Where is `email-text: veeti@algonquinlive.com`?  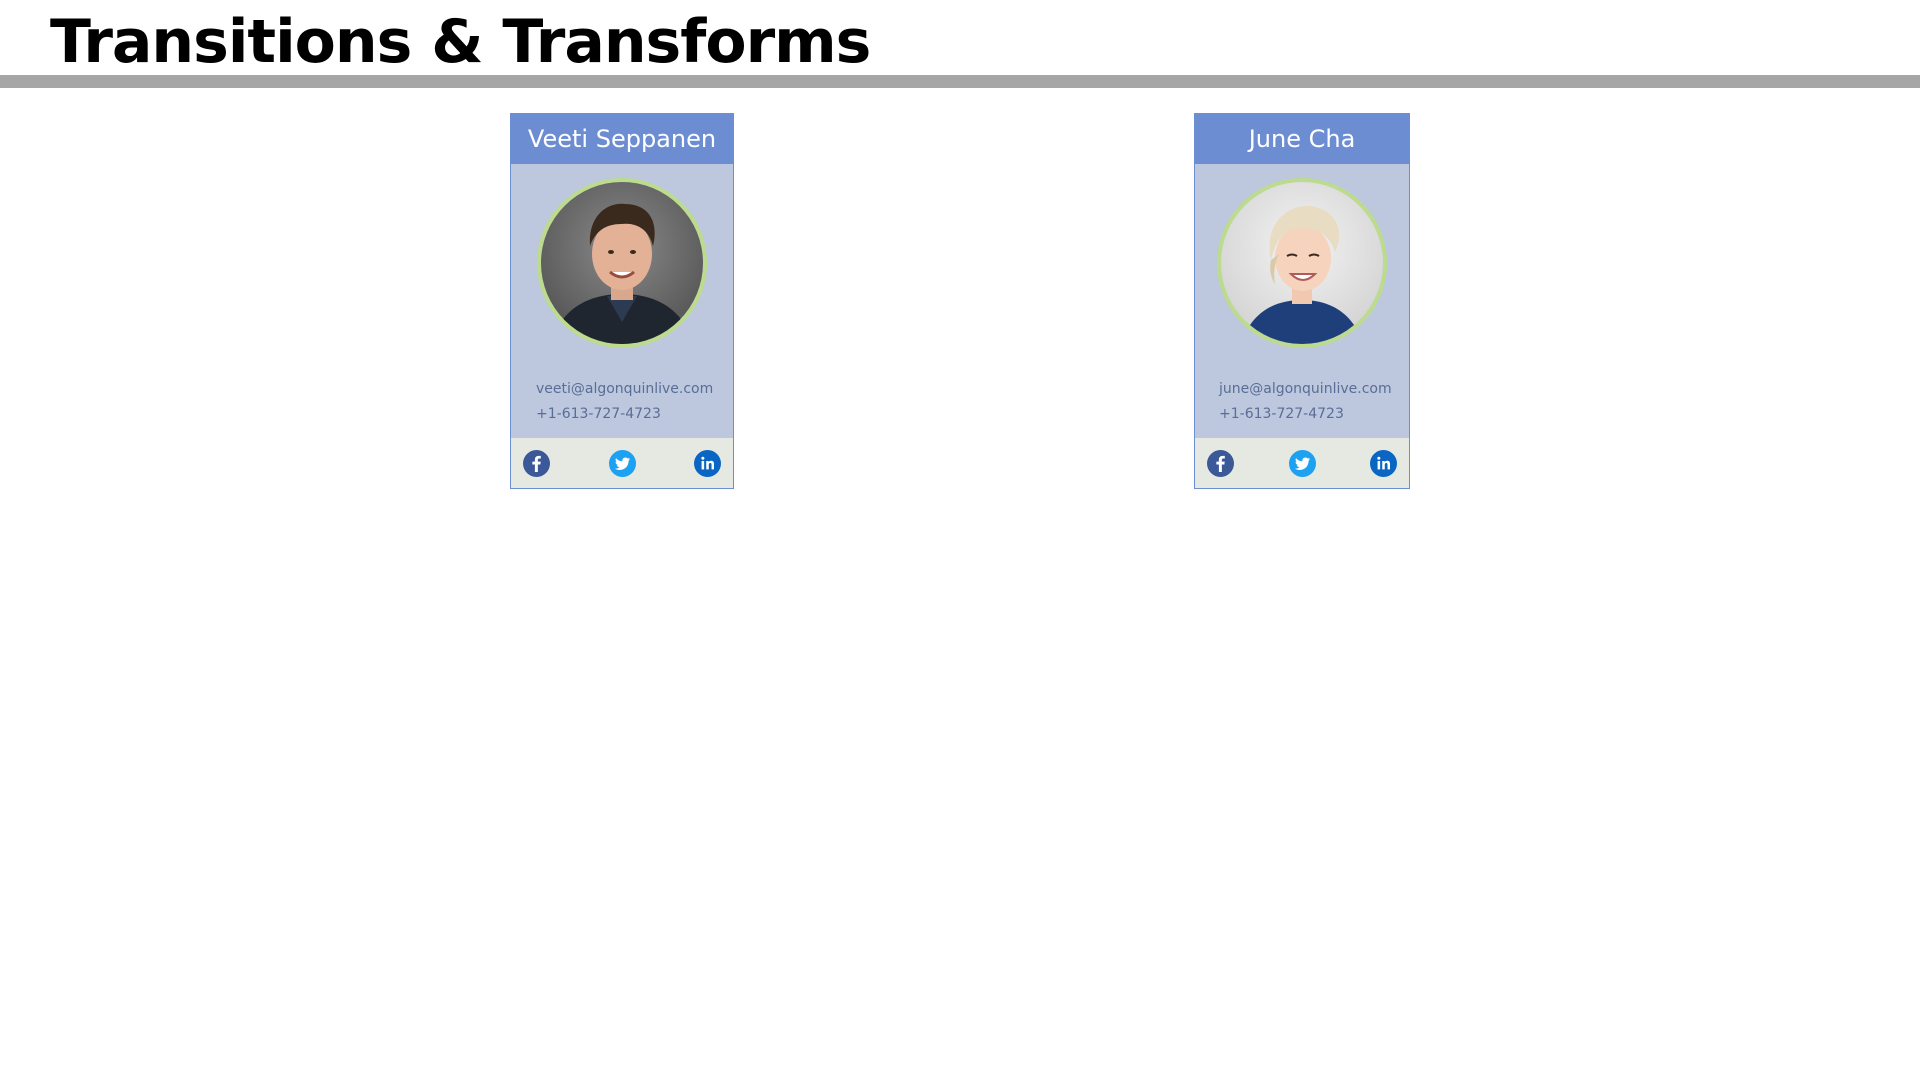 email-text: veeti@algonquinlive.com is located at coordinates (624, 389).